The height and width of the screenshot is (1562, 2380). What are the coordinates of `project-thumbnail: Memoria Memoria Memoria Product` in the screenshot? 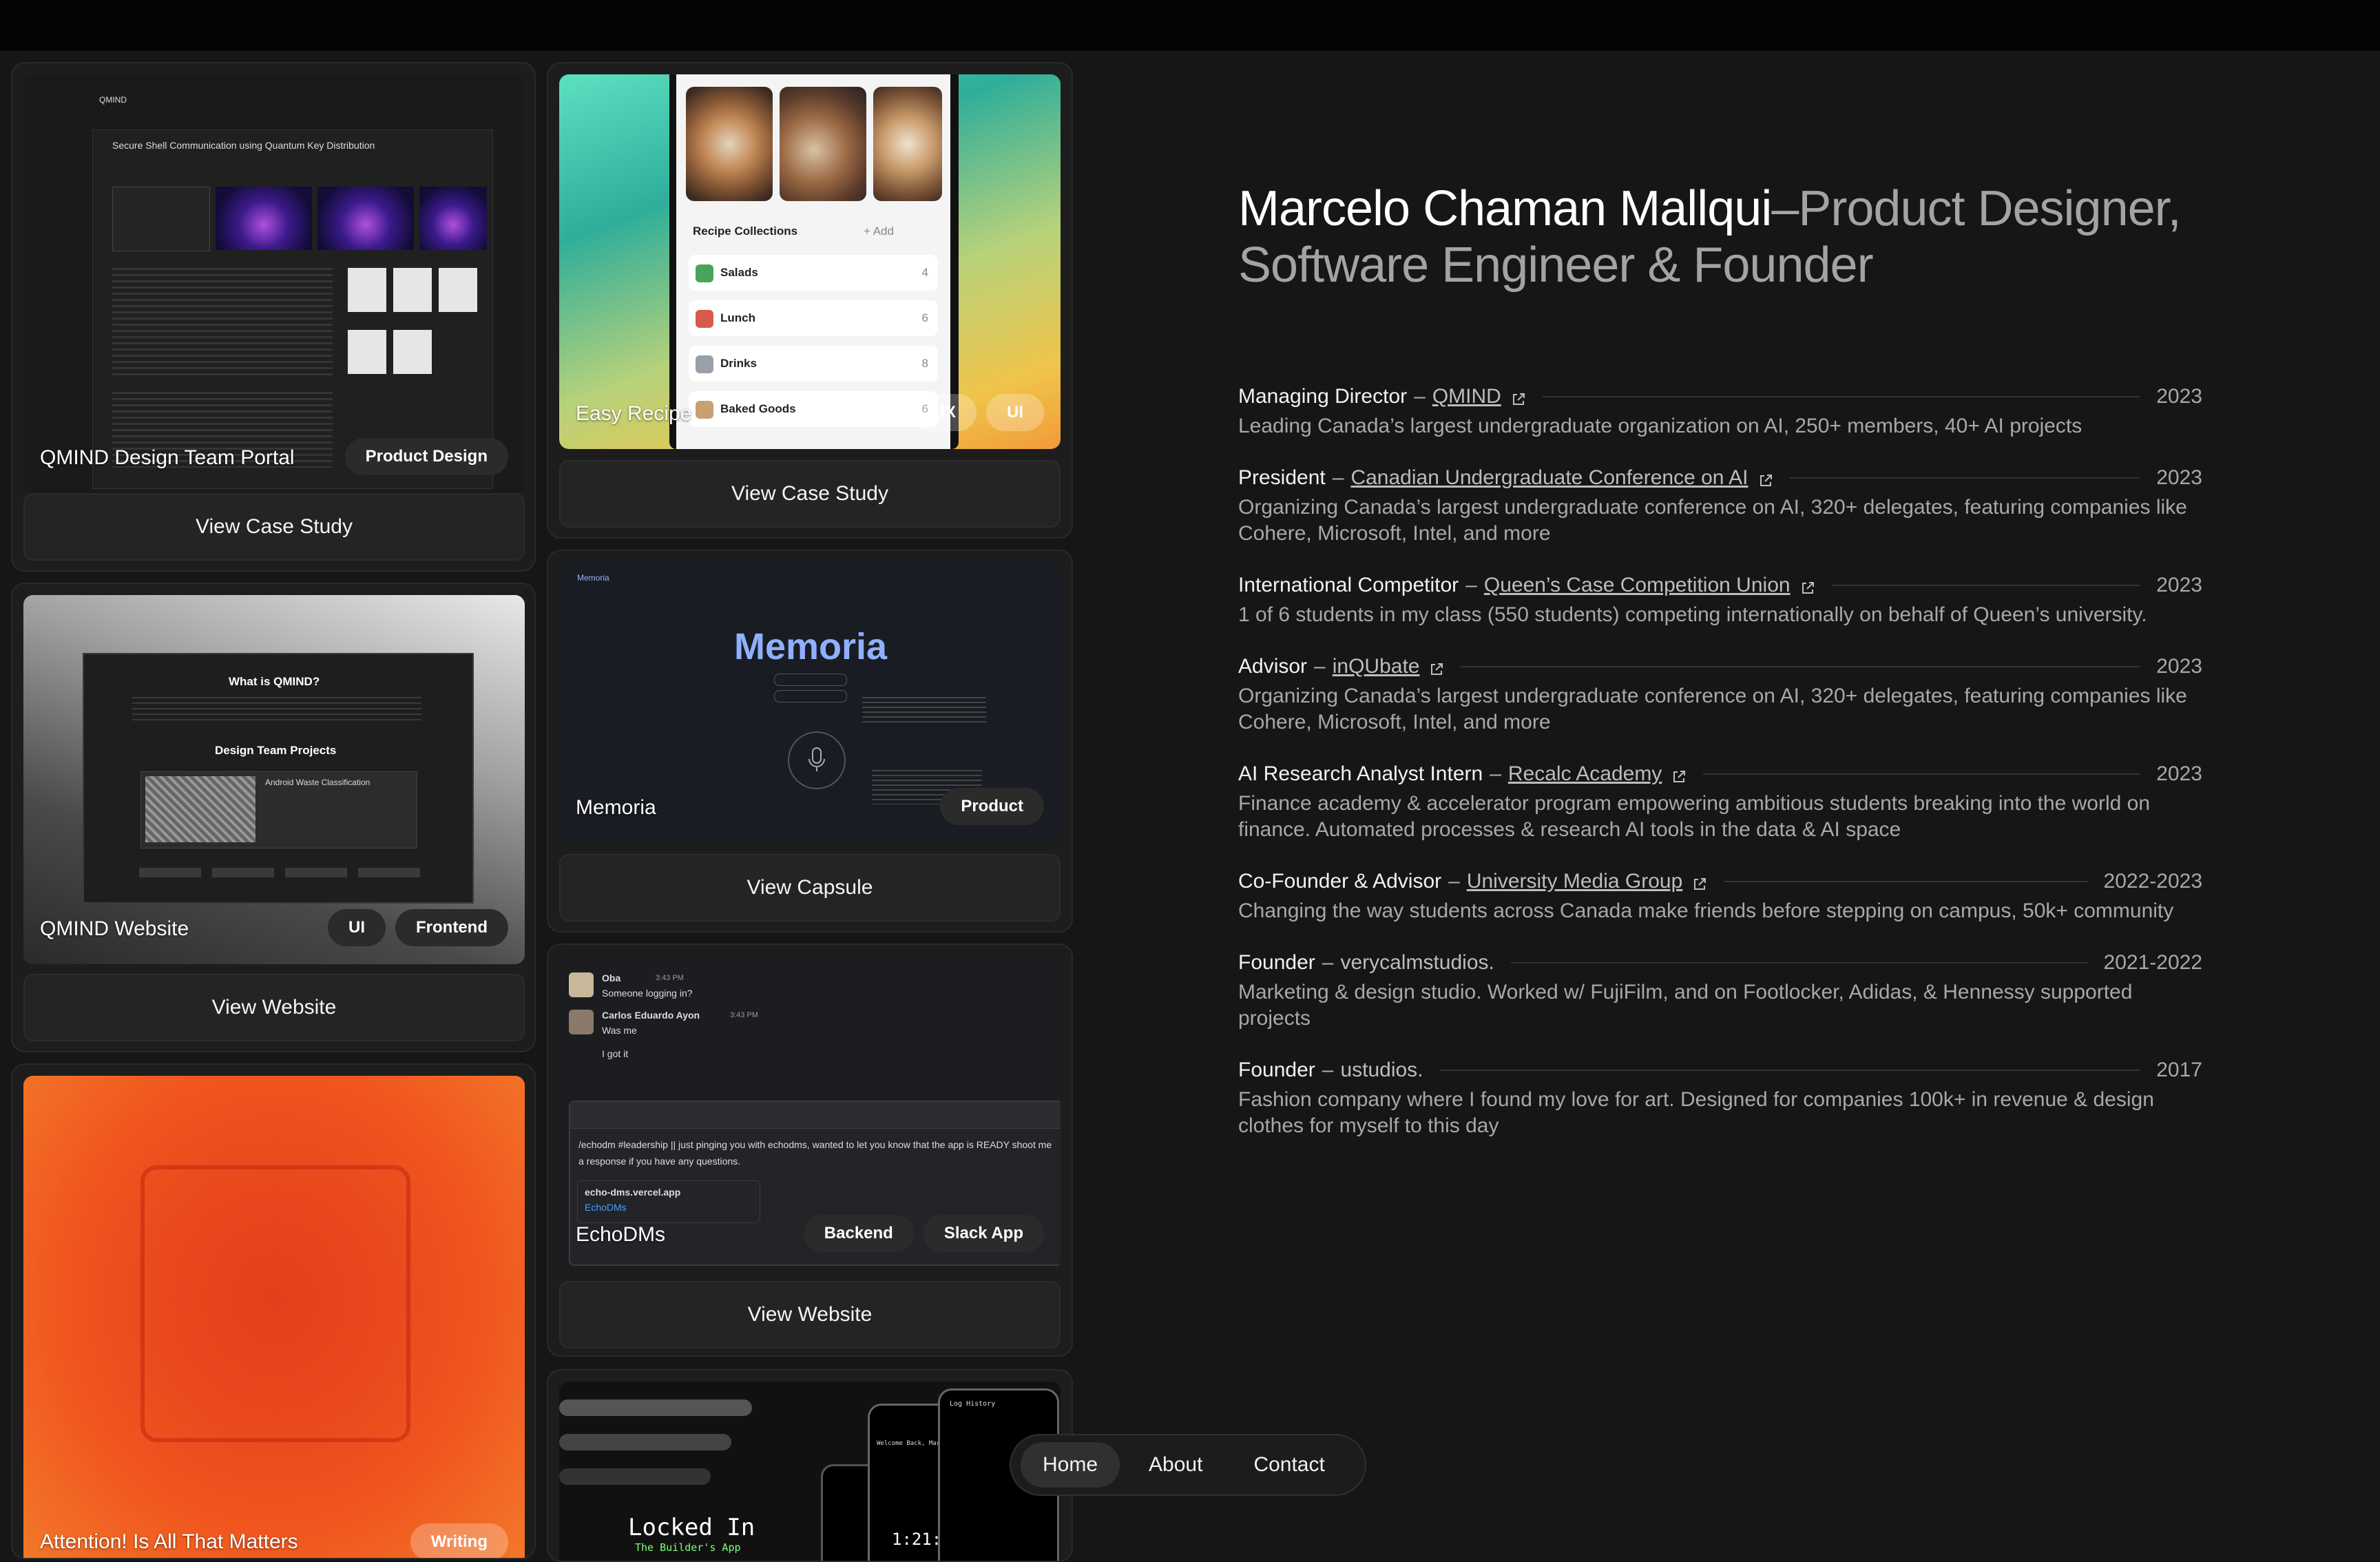 It's located at (810, 702).